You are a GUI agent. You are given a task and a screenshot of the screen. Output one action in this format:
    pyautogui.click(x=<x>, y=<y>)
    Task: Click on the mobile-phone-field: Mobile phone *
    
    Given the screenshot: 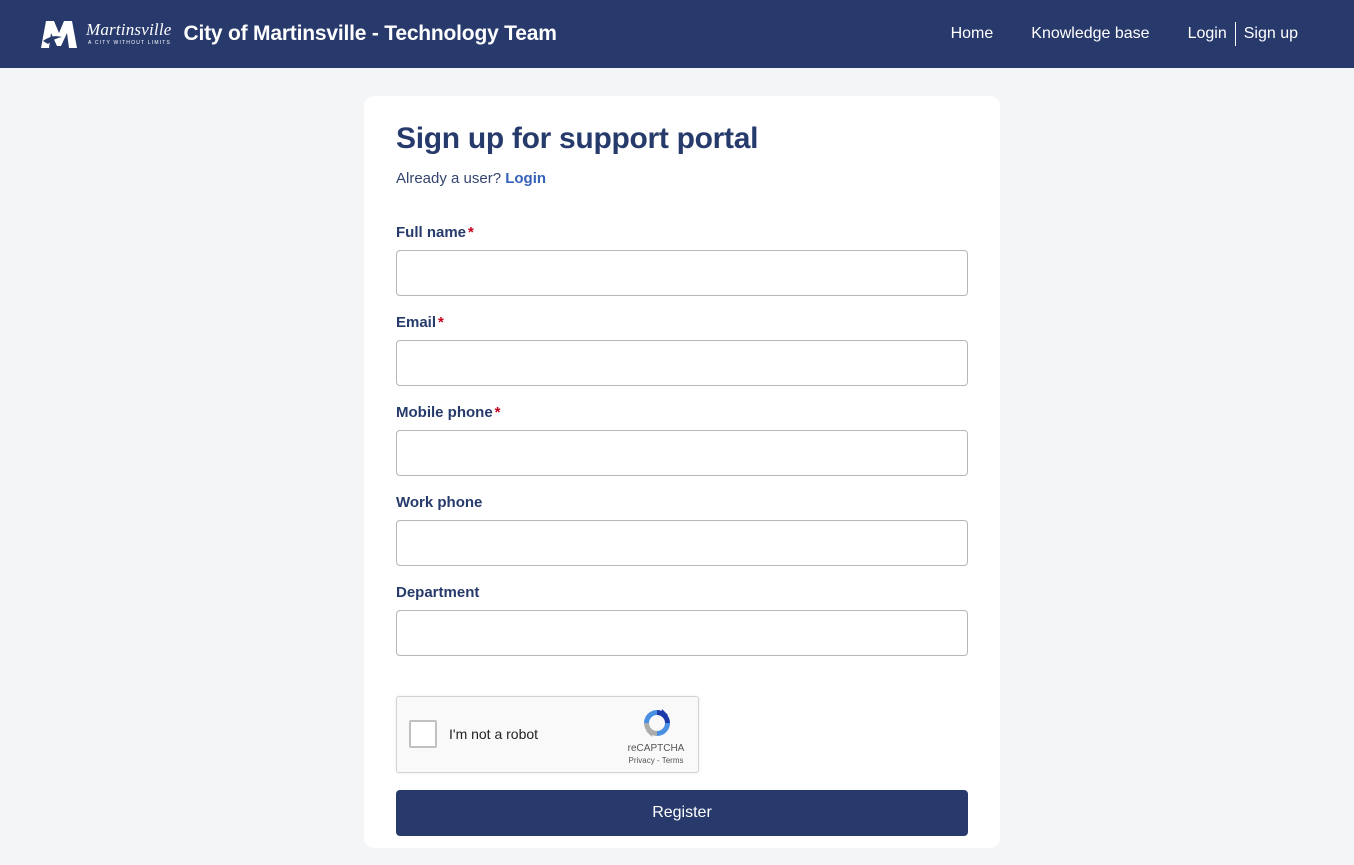 What is the action you would take?
    pyautogui.click(x=682, y=440)
    